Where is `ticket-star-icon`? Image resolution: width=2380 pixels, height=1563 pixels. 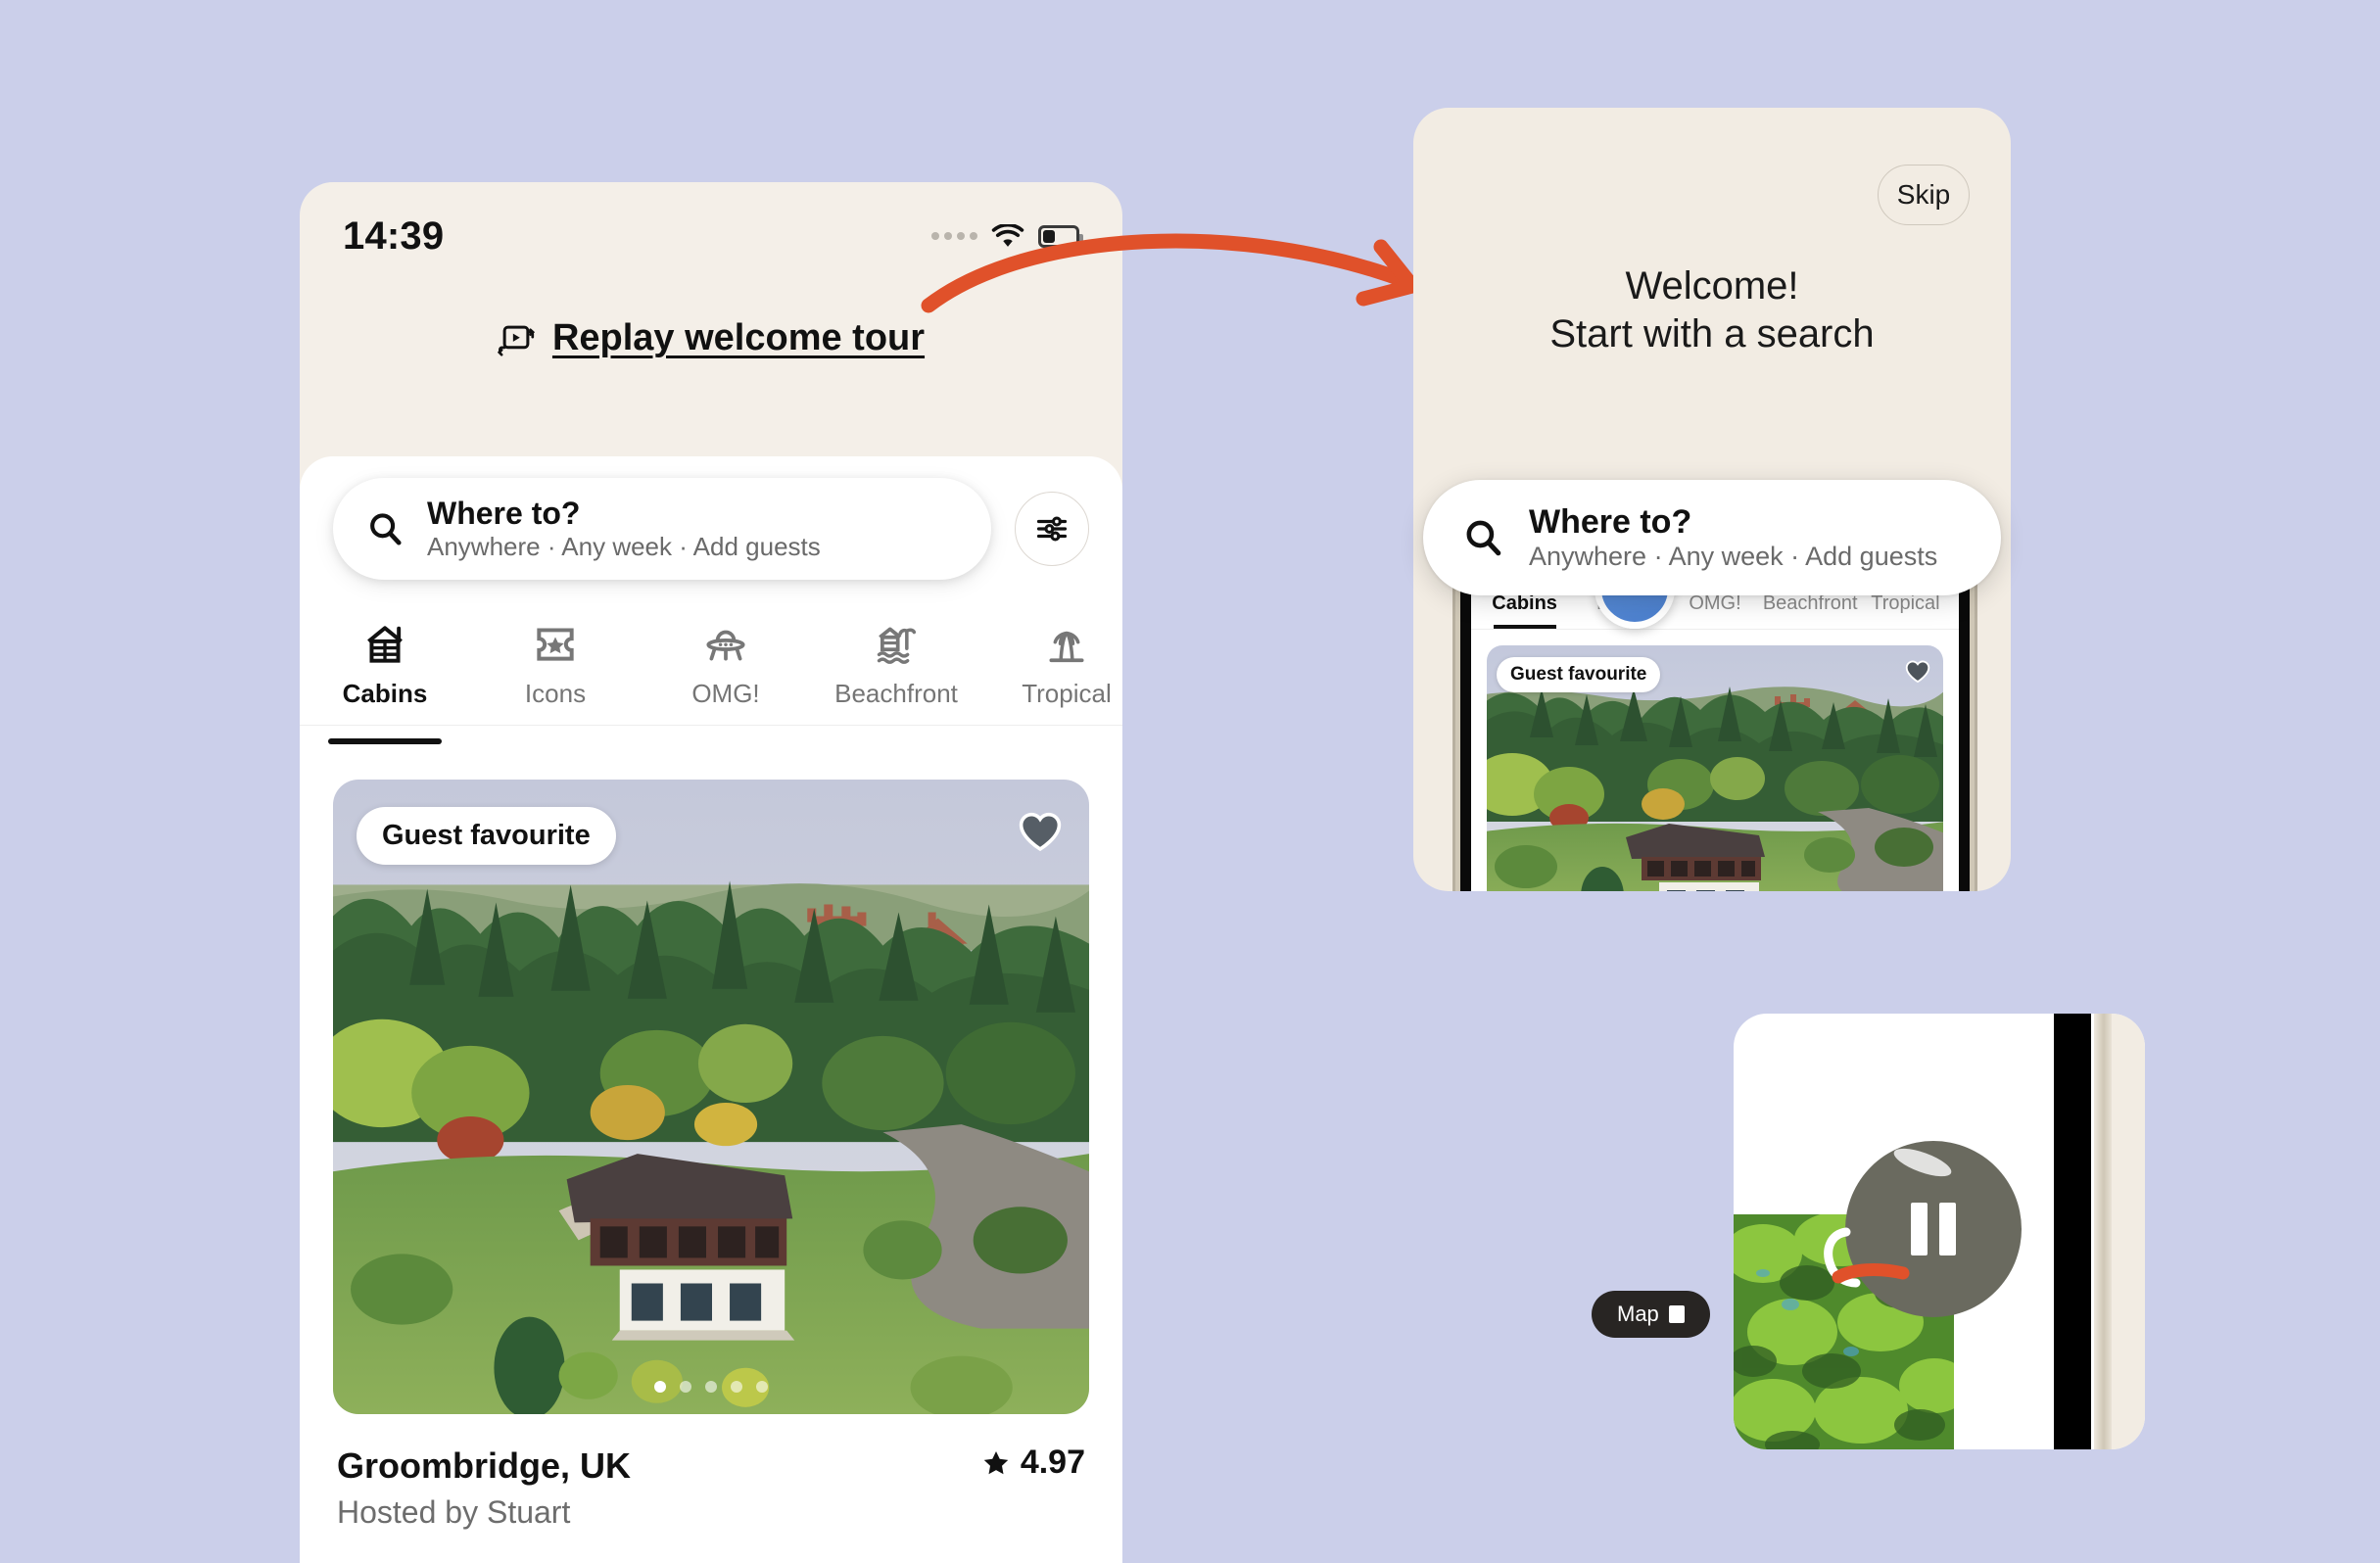
ticket-star-icon is located at coordinates (555, 644).